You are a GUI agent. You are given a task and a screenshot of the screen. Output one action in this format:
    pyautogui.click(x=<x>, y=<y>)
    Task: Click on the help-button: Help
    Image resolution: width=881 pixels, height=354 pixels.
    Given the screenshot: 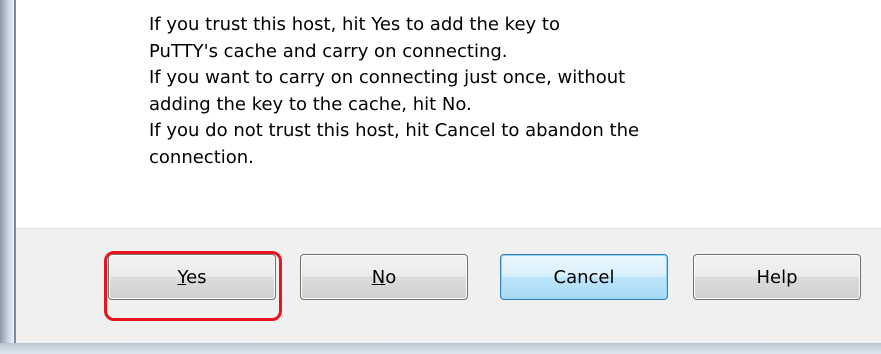 What is the action you would take?
    pyautogui.click(x=777, y=277)
    